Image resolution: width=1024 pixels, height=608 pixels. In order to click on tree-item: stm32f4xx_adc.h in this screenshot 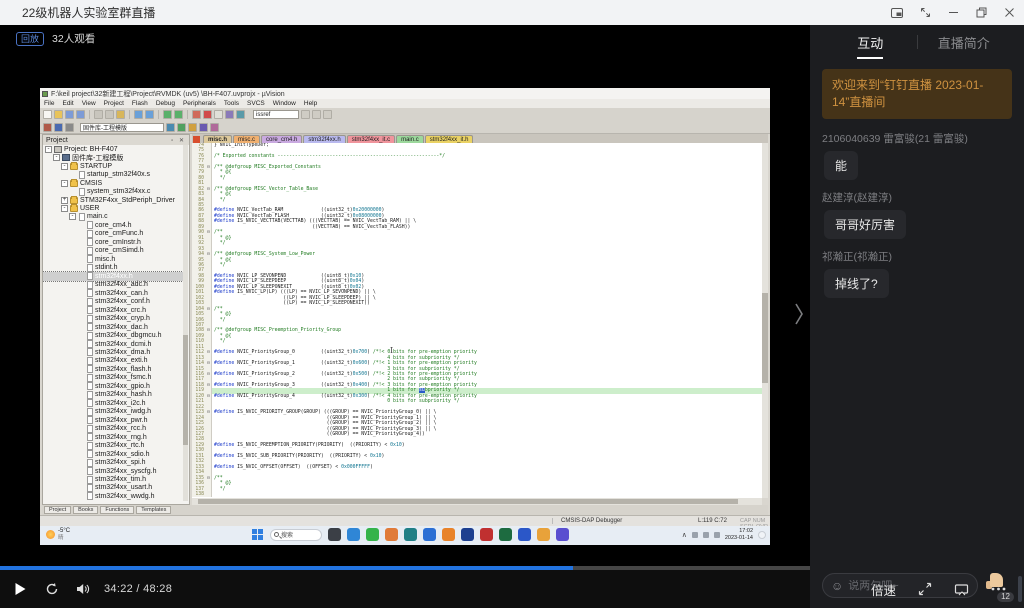, I will do `click(113, 284)`.